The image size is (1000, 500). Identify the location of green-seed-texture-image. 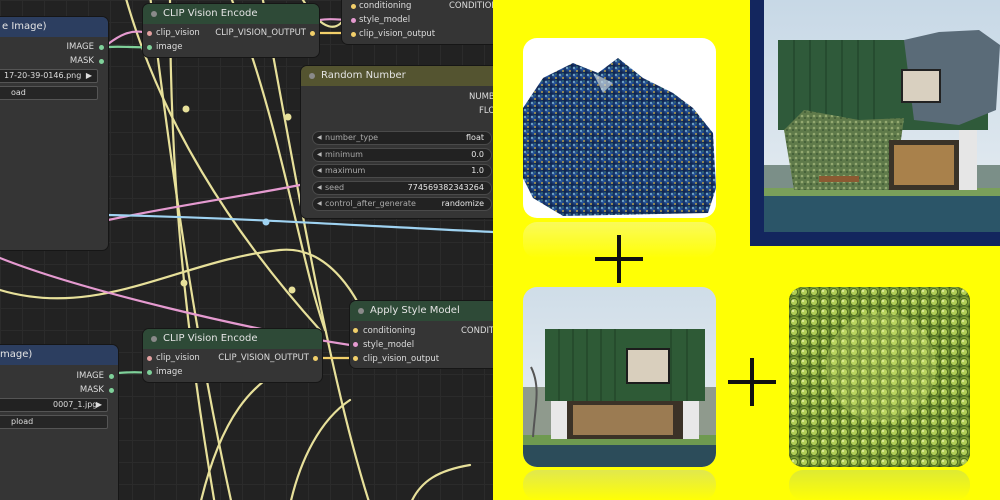
(879, 377).